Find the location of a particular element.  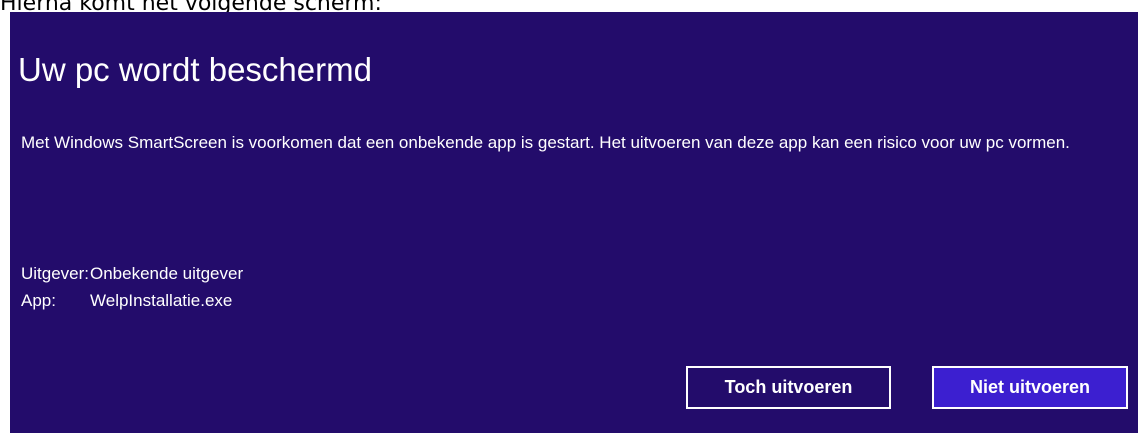

app-row: App: WelpInstallatie.exe is located at coordinates (132, 300).